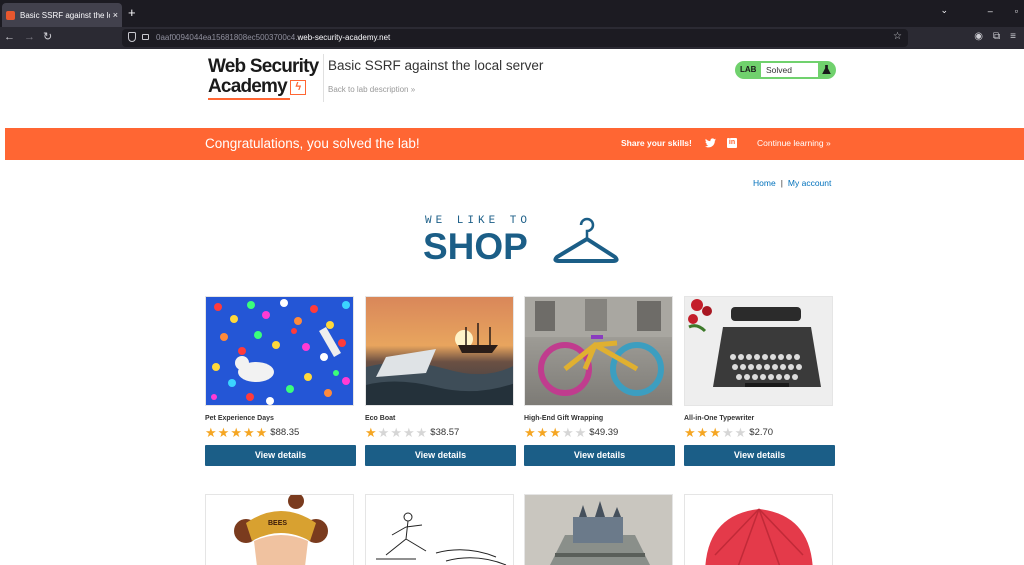 This screenshot has height=565, width=1024. What do you see at coordinates (445, 432) in the screenshot?
I see `product-price: $38.57` at bounding box center [445, 432].